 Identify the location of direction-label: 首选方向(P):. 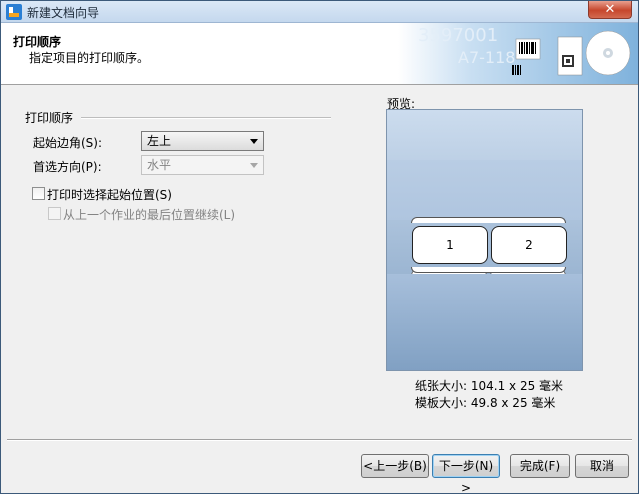
(67, 167).